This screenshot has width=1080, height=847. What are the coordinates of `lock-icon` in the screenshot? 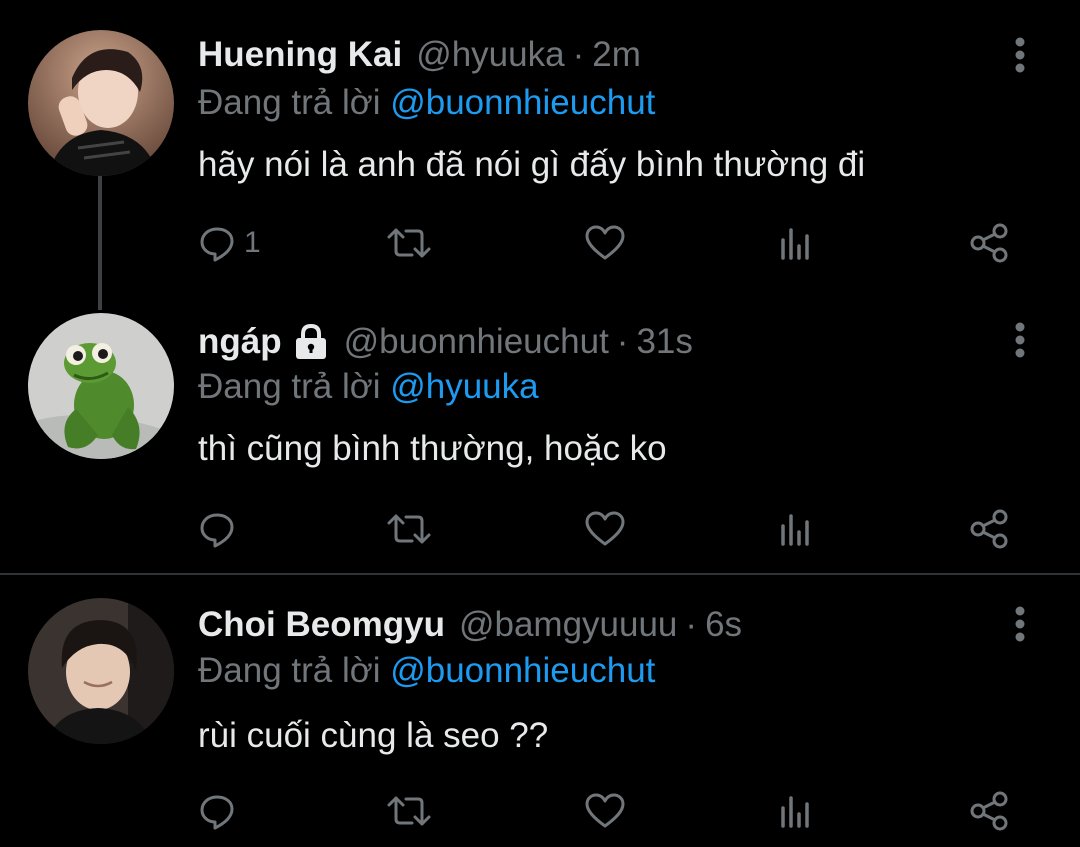 It's located at (310, 341).